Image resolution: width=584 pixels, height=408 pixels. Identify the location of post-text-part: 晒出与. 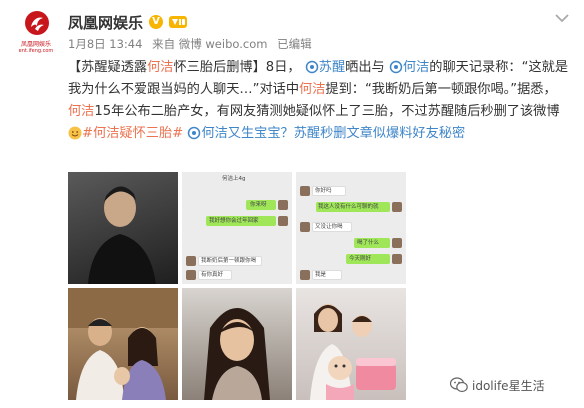
(365, 67).